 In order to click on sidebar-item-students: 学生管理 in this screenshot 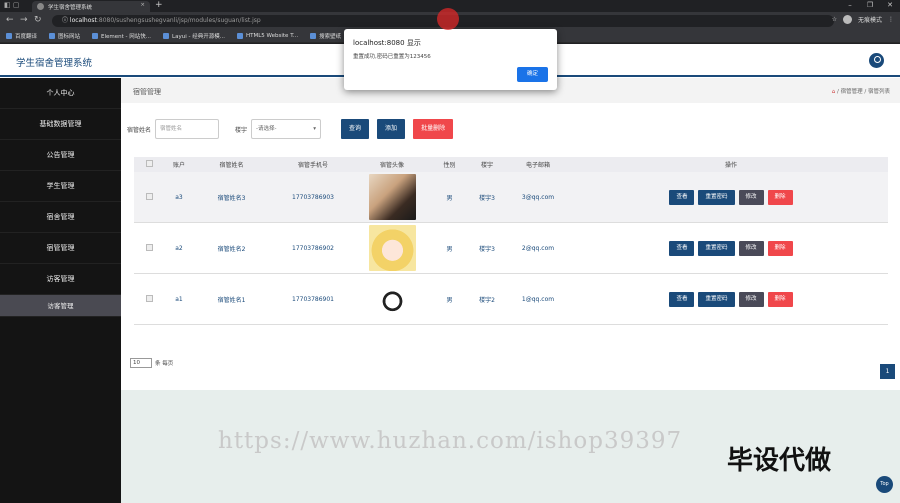, I will do `click(60, 186)`.